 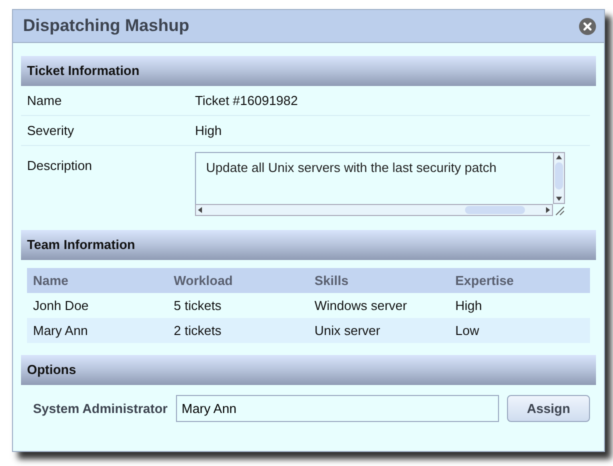 What do you see at coordinates (337, 408) in the screenshot?
I see `admin-field: Mary Ann` at bounding box center [337, 408].